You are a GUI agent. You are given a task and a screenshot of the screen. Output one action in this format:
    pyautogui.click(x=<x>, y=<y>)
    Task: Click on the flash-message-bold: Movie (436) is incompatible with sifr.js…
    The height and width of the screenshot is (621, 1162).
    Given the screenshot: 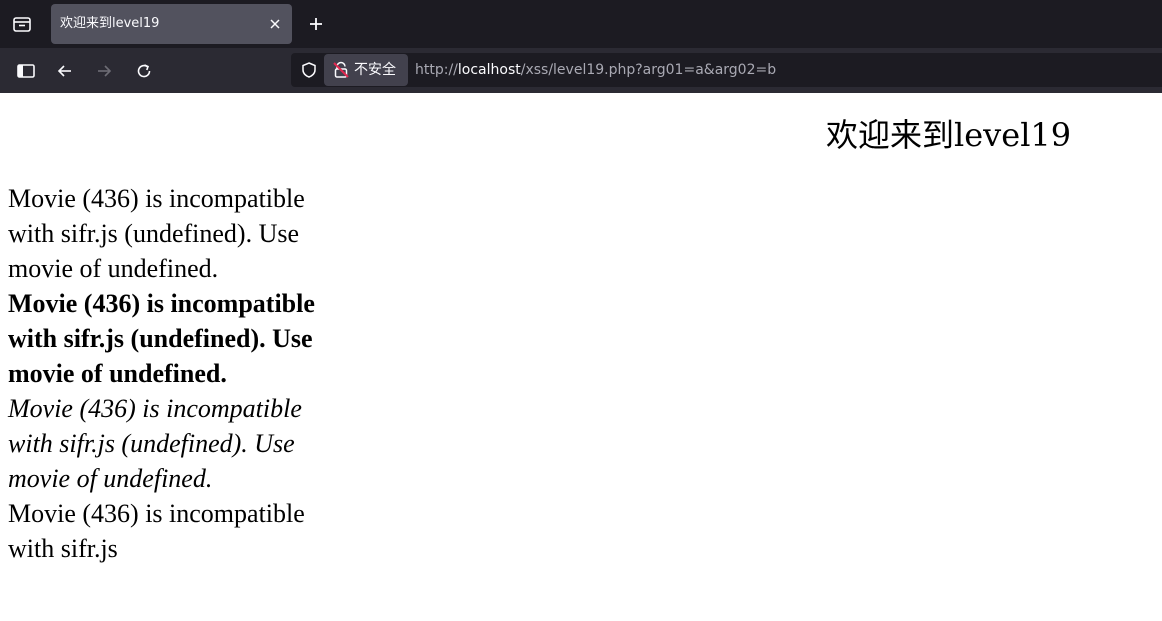 What is the action you would take?
    pyautogui.click(x=161, y=338)
    